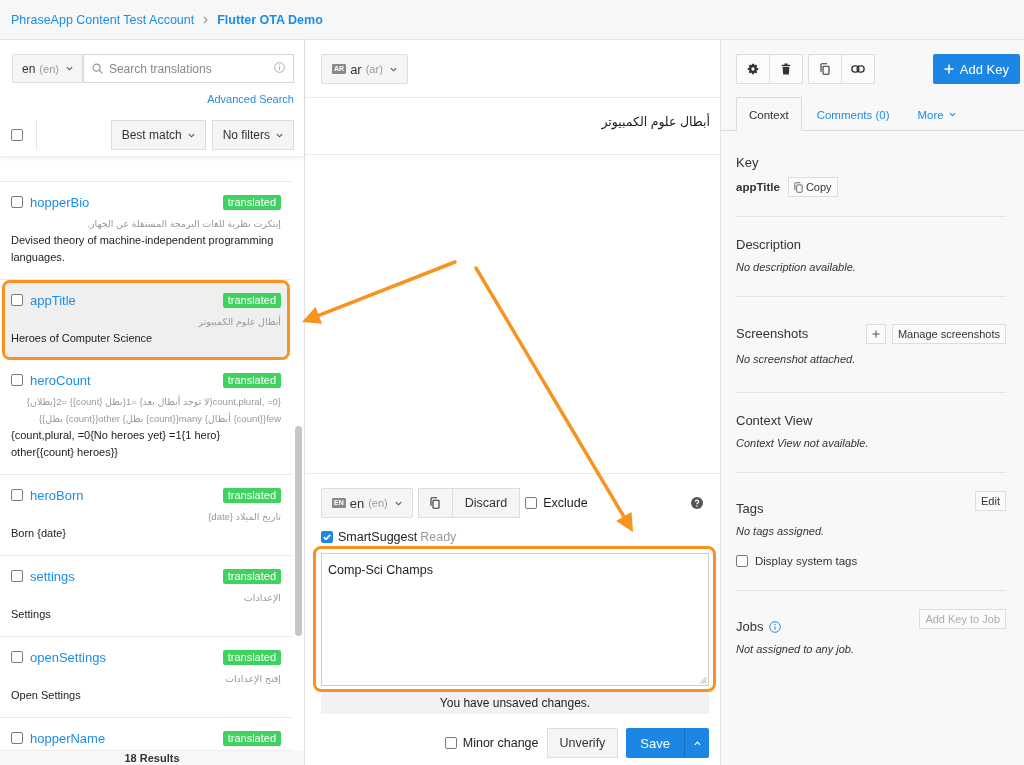 The width and height of the screenshot is (1024, 765). I want to click on section-title: Screenshots, so click(772, 334).